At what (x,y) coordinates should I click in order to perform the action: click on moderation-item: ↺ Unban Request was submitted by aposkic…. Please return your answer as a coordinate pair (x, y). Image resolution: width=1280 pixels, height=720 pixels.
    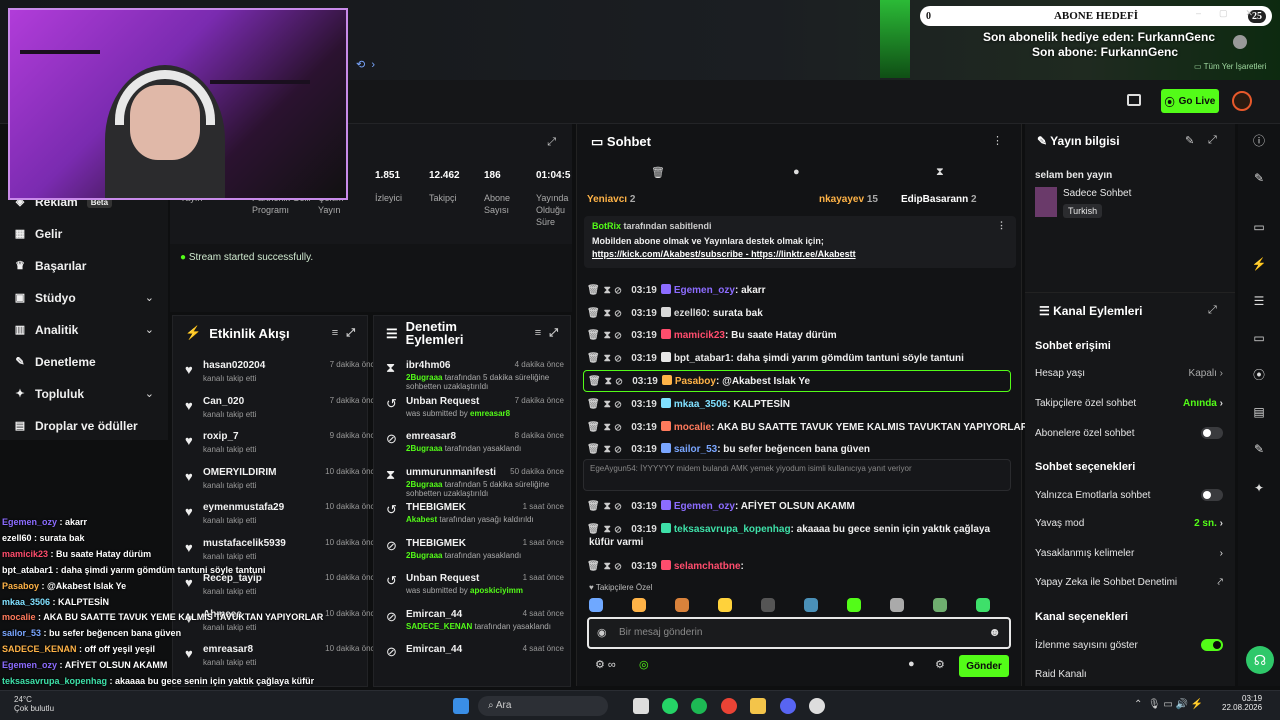
    Looking at the image, I should click on (475, 584).